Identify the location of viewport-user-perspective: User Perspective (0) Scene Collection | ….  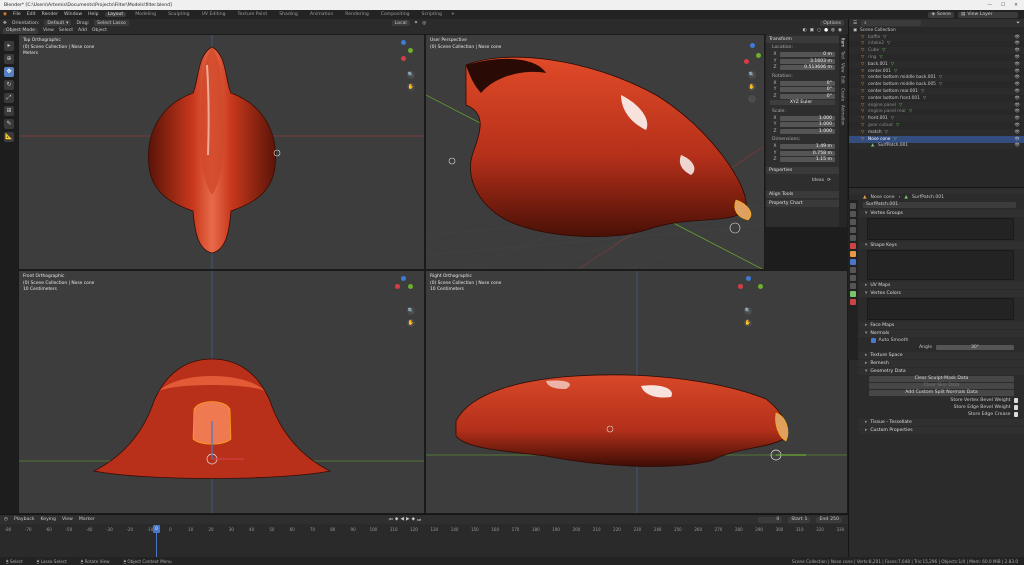
(595, 152).